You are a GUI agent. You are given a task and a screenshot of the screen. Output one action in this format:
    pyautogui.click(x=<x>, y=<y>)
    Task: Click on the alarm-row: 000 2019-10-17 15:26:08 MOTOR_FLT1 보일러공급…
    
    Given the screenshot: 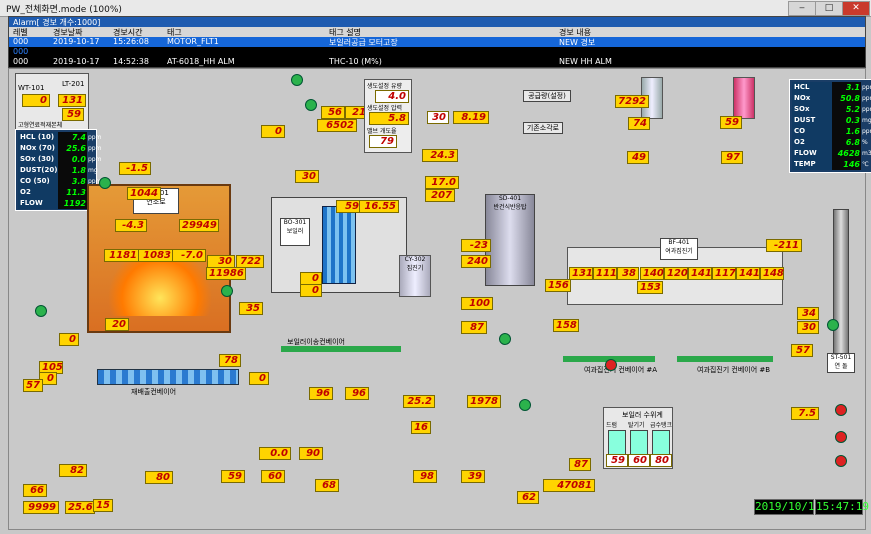 What is the action you would take?
    pyautogui.click(x=437, y=42)
    